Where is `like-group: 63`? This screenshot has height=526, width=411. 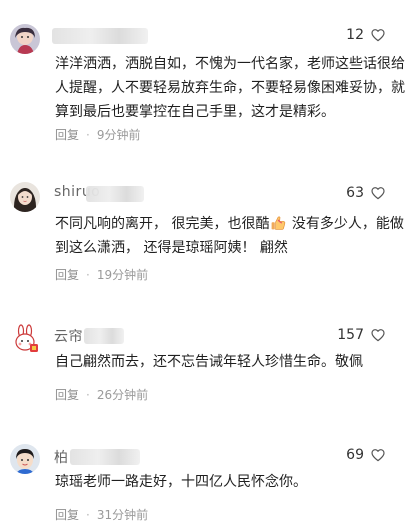
like-group: 63 is located at coordinates (366, 193).